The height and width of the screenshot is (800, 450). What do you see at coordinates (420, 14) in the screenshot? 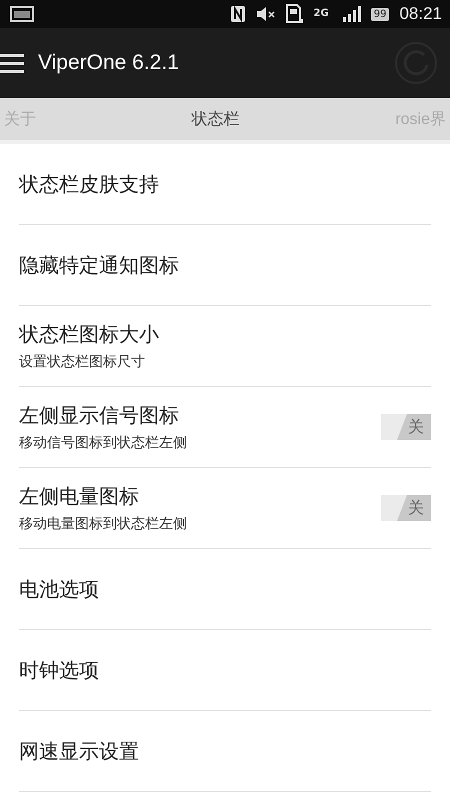
I see `clock: 08:21` at bounding box center [420, 14].